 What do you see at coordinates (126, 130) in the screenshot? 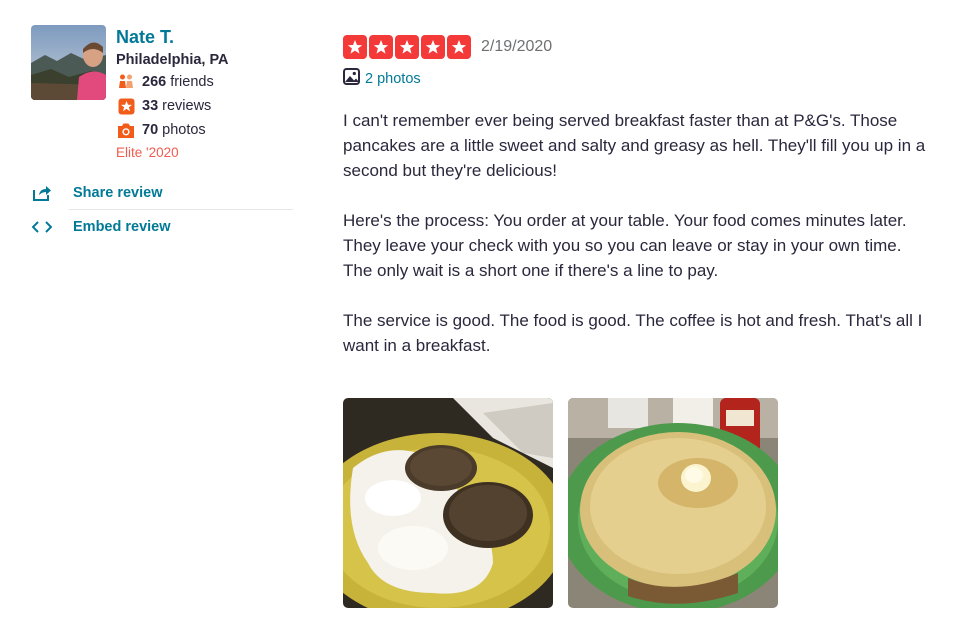
I see `camera-icon` at bounding box center [126, 130].